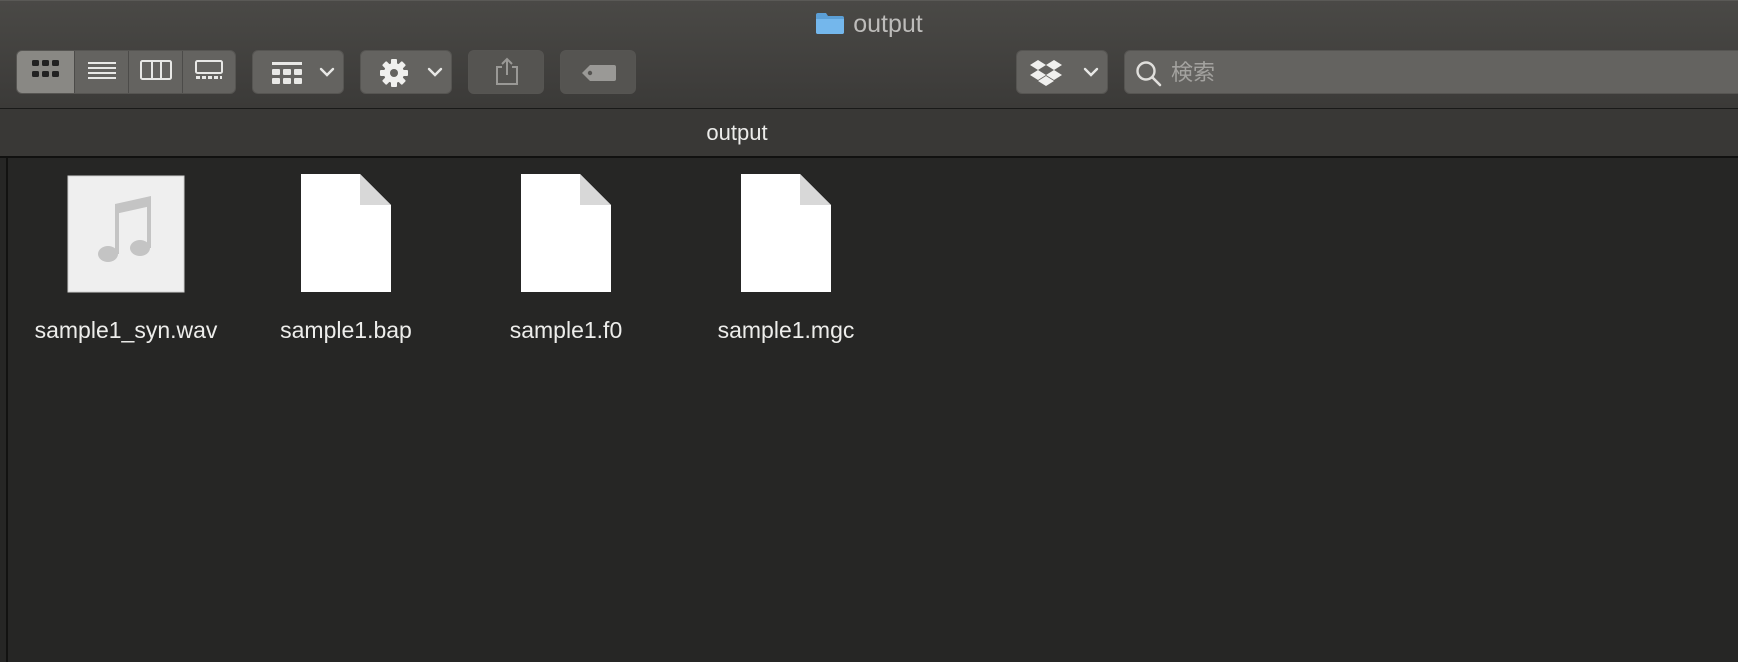 The height and width of the screenshot is (662, 1738). I want to click on columns-icon, so click(155, 72).